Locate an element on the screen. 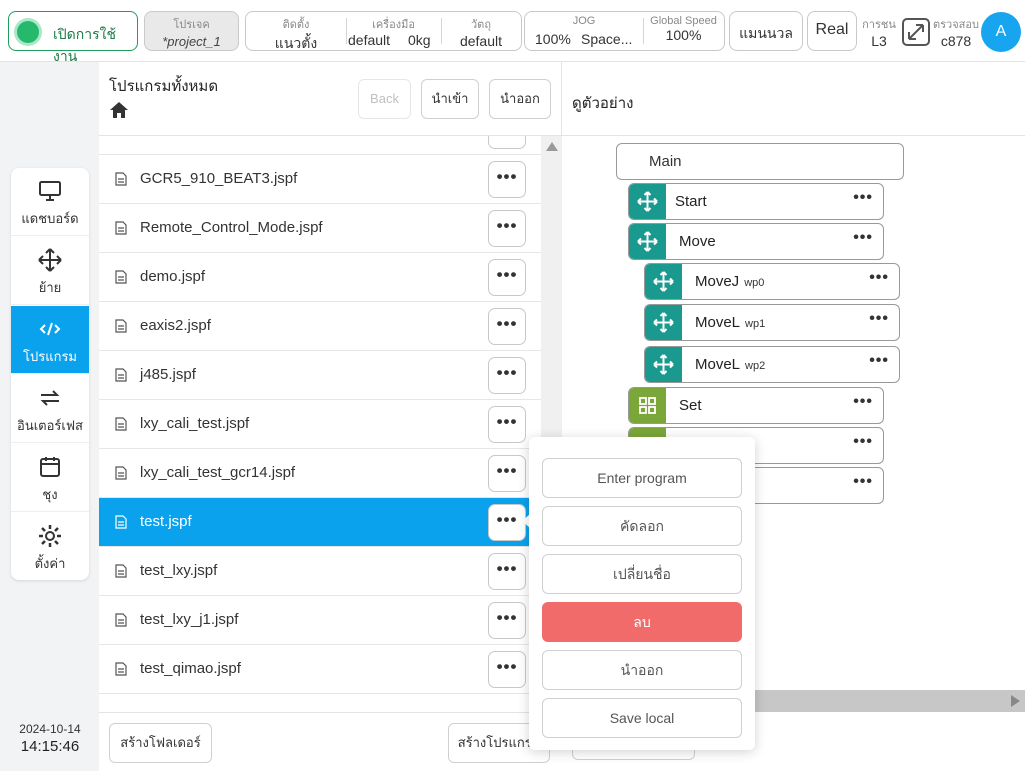  menu-copy: คัดลอก is located at coordinates (642, 526).